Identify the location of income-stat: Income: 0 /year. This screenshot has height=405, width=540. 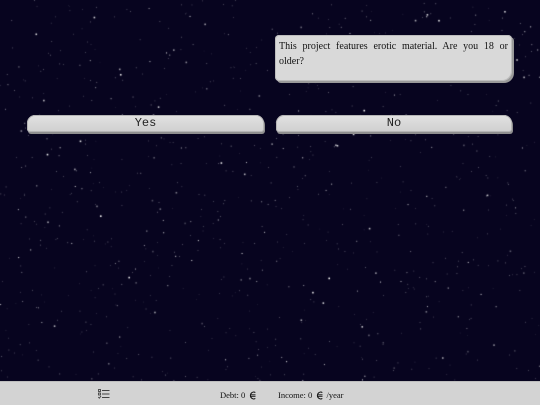
(310, 395).